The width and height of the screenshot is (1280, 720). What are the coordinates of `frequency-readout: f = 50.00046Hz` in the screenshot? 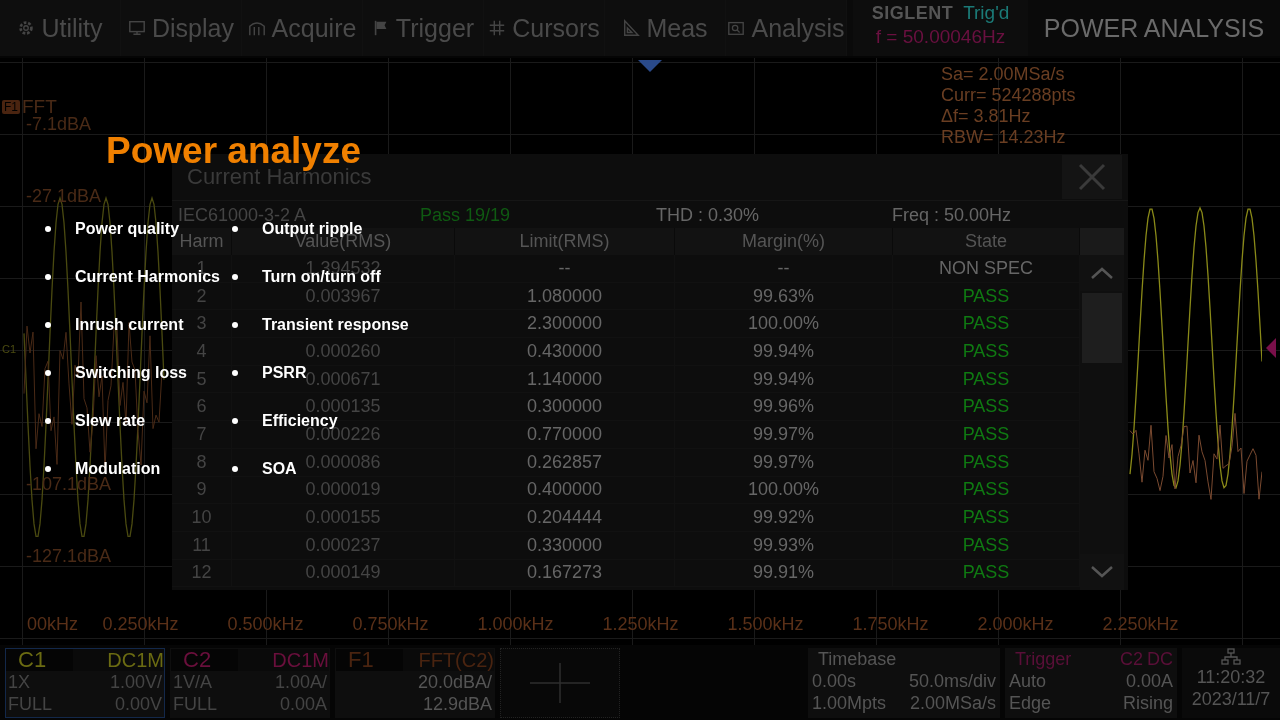 It's located at (940, 37).